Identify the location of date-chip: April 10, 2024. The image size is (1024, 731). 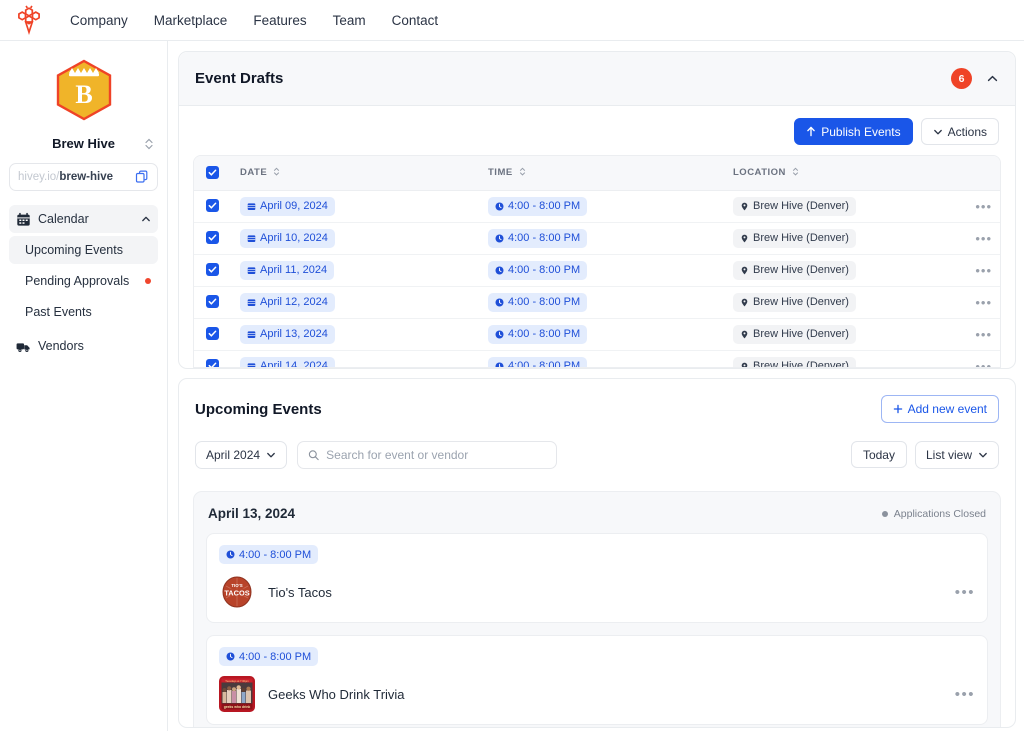
(287, 238).